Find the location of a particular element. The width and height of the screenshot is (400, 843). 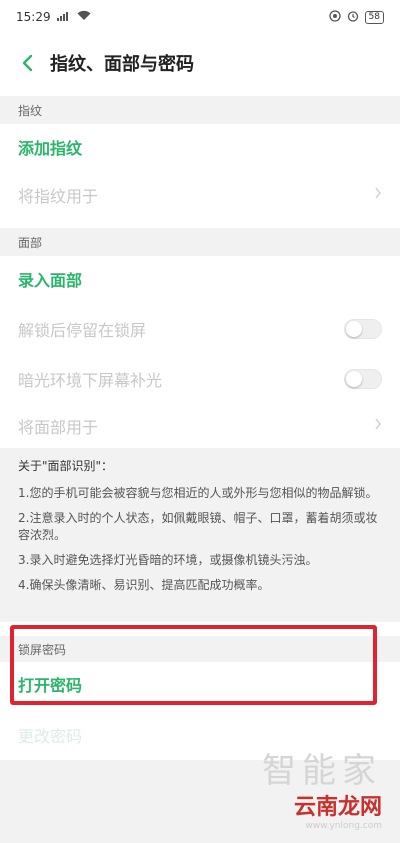

note-item: 2.注意录入时的个人状态，如佩戴眼镜、帽子、口罩，蓄着胡须或妆容浓烈。 is located at coordinates (198, 526).